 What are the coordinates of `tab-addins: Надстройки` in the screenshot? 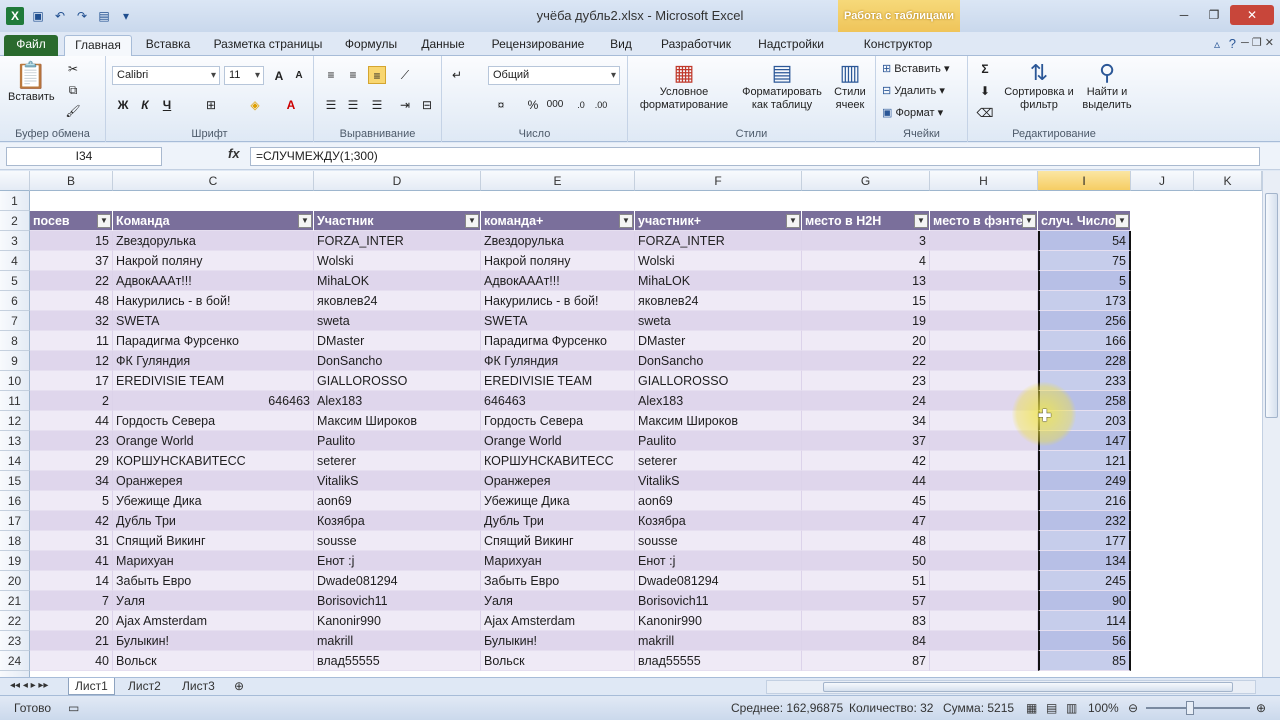 It's located at (791, 45).